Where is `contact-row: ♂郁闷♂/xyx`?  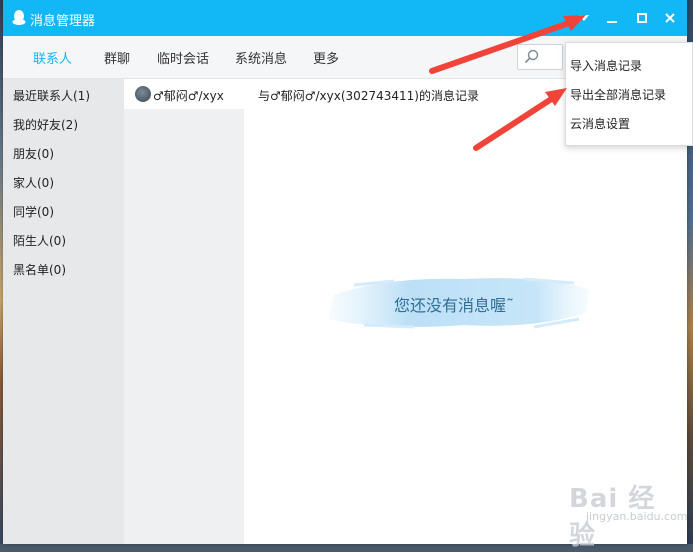 contact-row: ♂郁闷♂/xyx is located at coordinates (184, 94).